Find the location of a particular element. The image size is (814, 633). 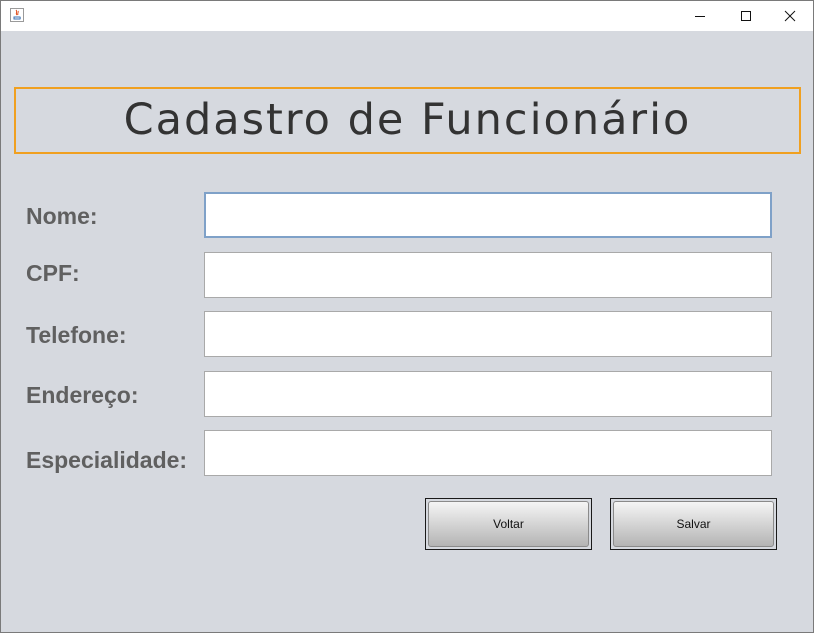

close-button is located at coordinates (790, 16).